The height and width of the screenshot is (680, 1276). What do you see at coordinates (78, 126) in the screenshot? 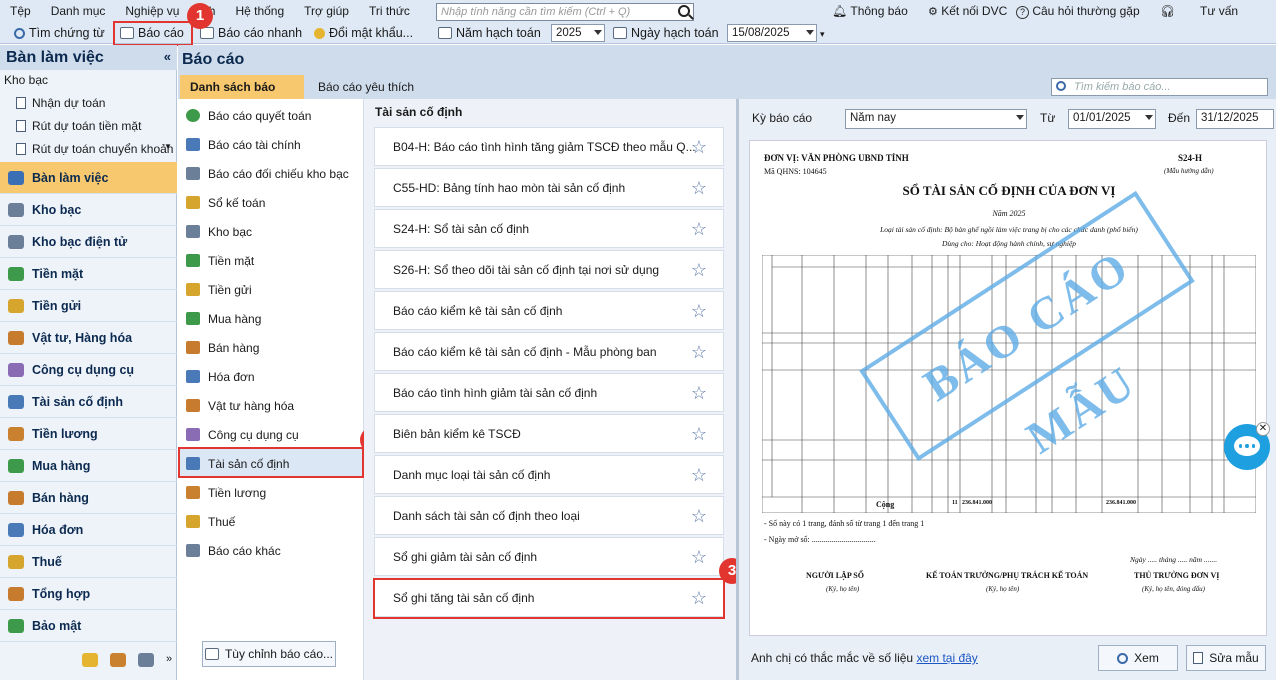
I see `sidebar-link-cash-withdraw: Rút dự toán tiền mặt` at bounding box center [78, 126].